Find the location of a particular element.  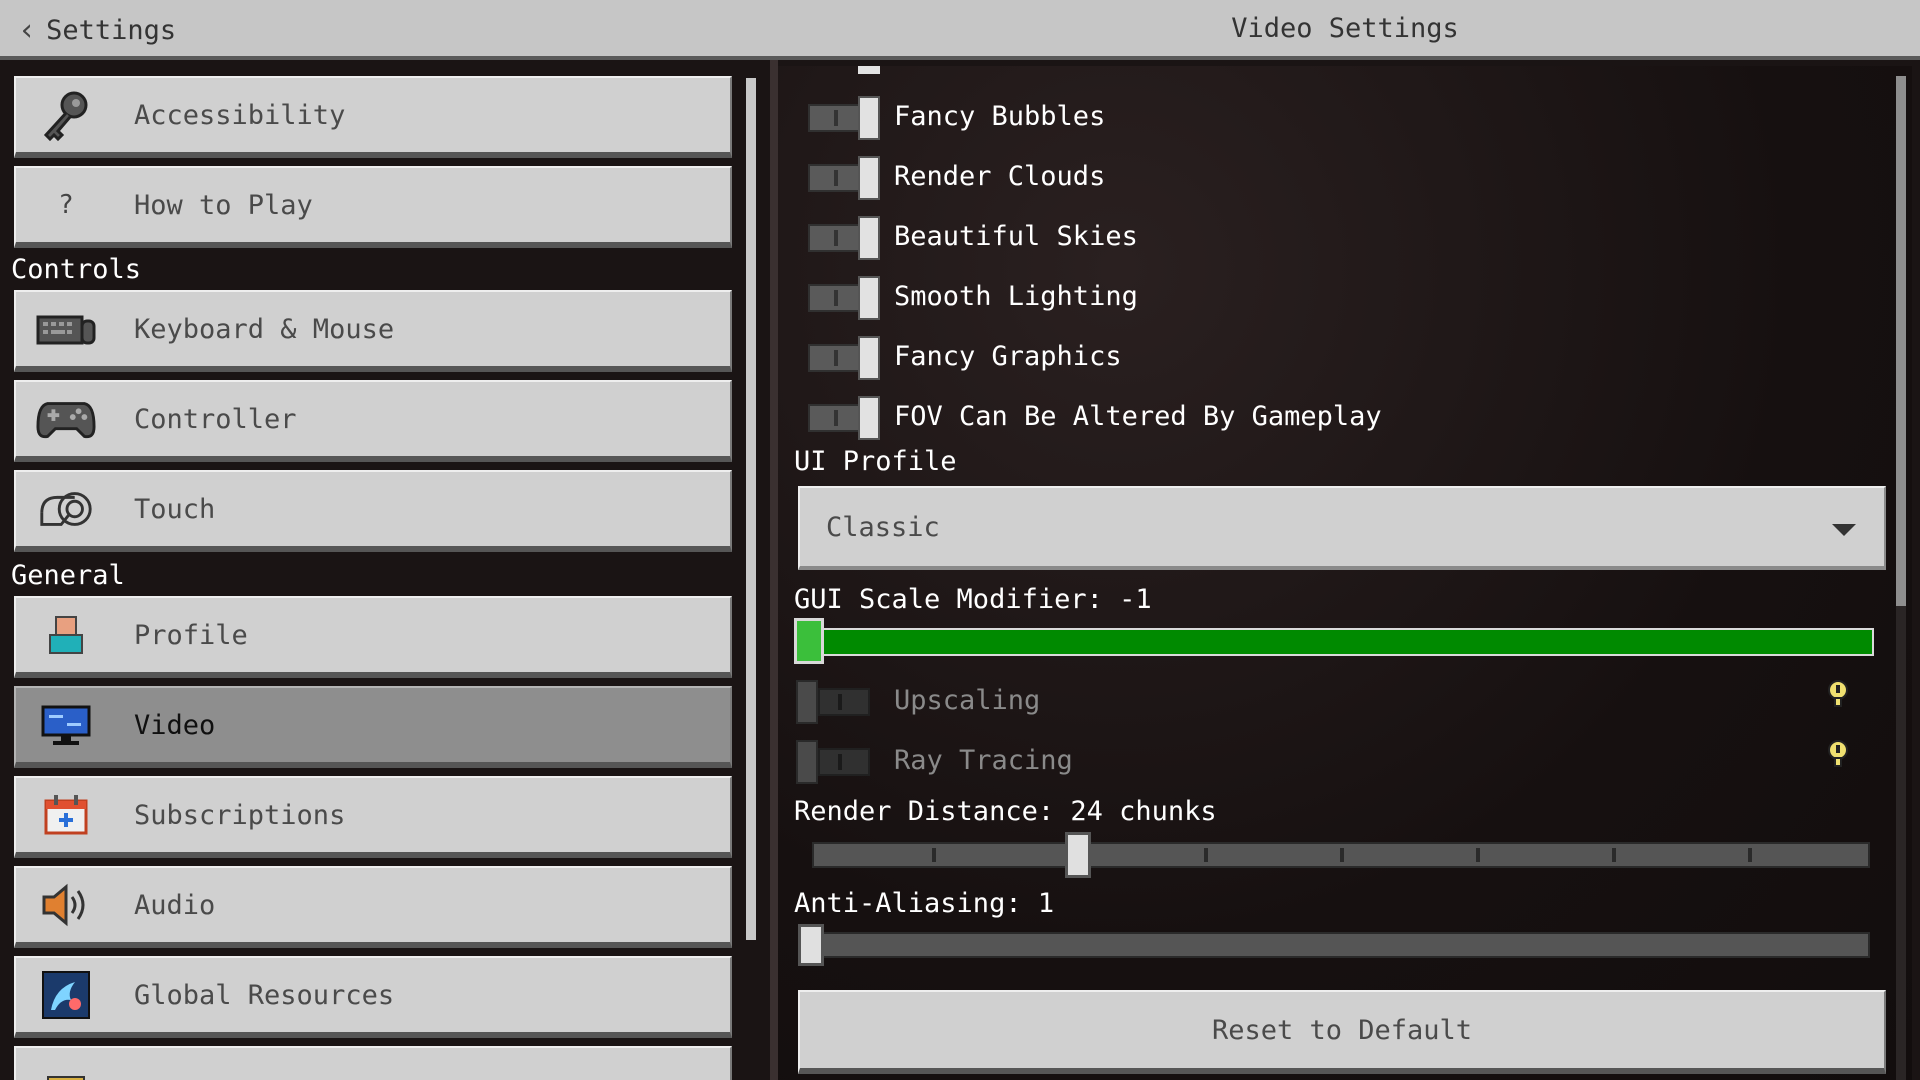

toggle-row-smooth-lighting: Smooth Lighting is located at coordinates (973, 296).